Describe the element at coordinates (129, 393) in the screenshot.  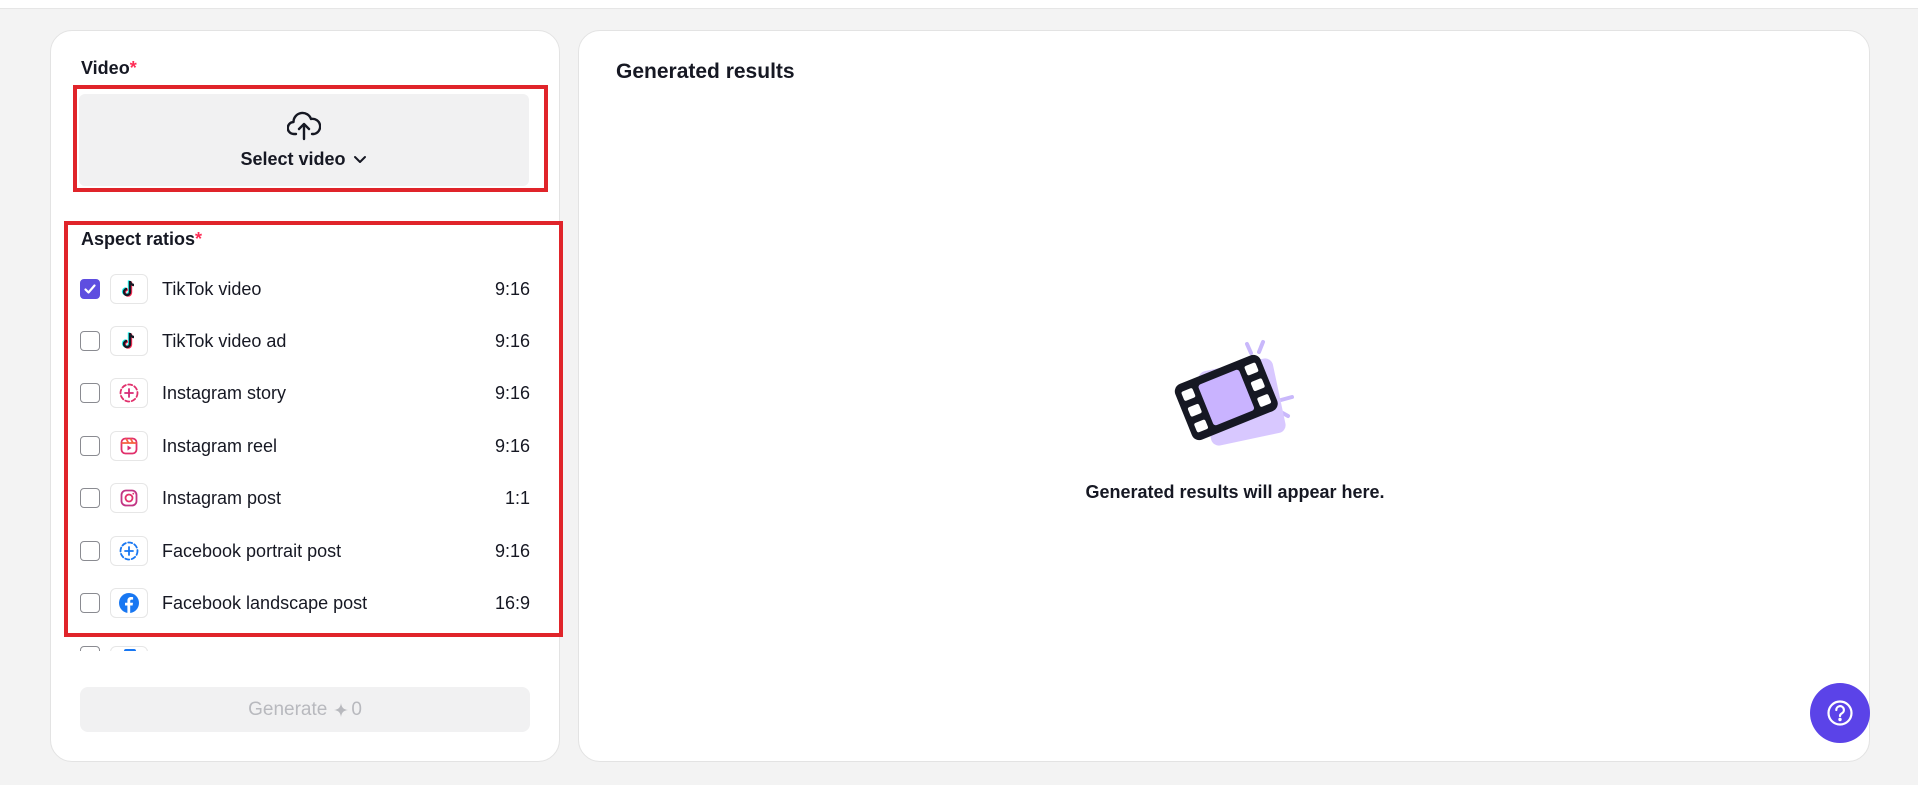
I see `instagram-story-icon` at that location.